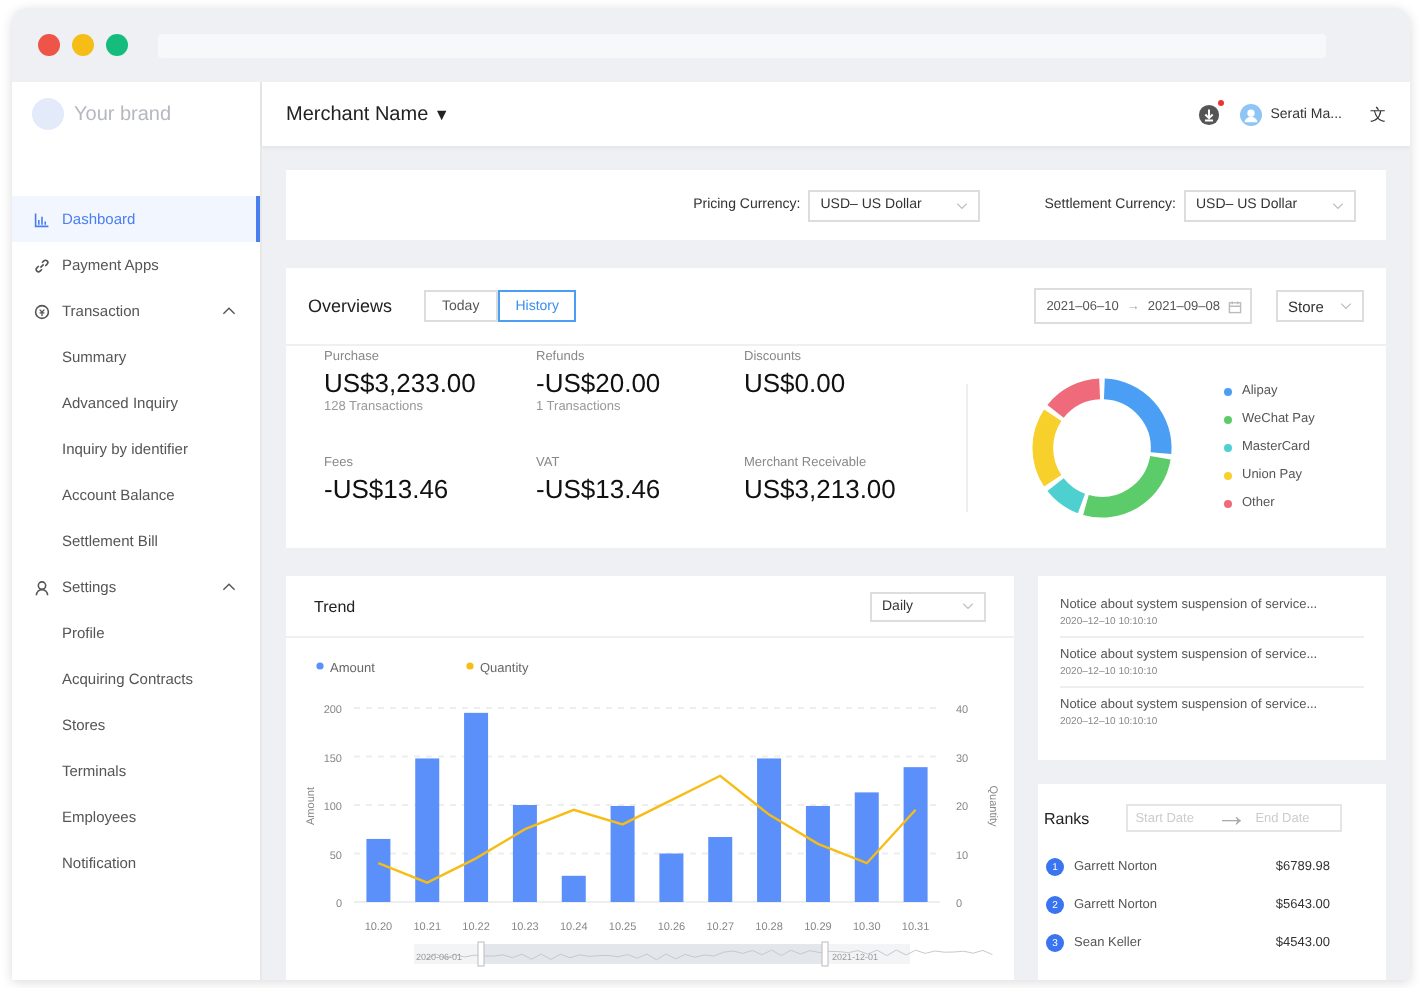  What do you see at coordinates (123, 114) in the screenshot?
I see `brand-name: Your brand` at bounding box center [123, 114].